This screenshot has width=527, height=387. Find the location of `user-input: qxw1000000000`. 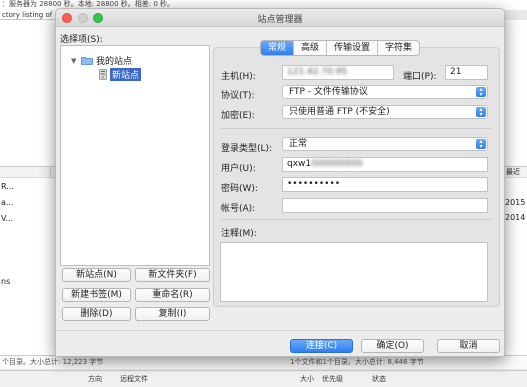

user-input: qxw1000000000 is located at coordinates (385, 164).